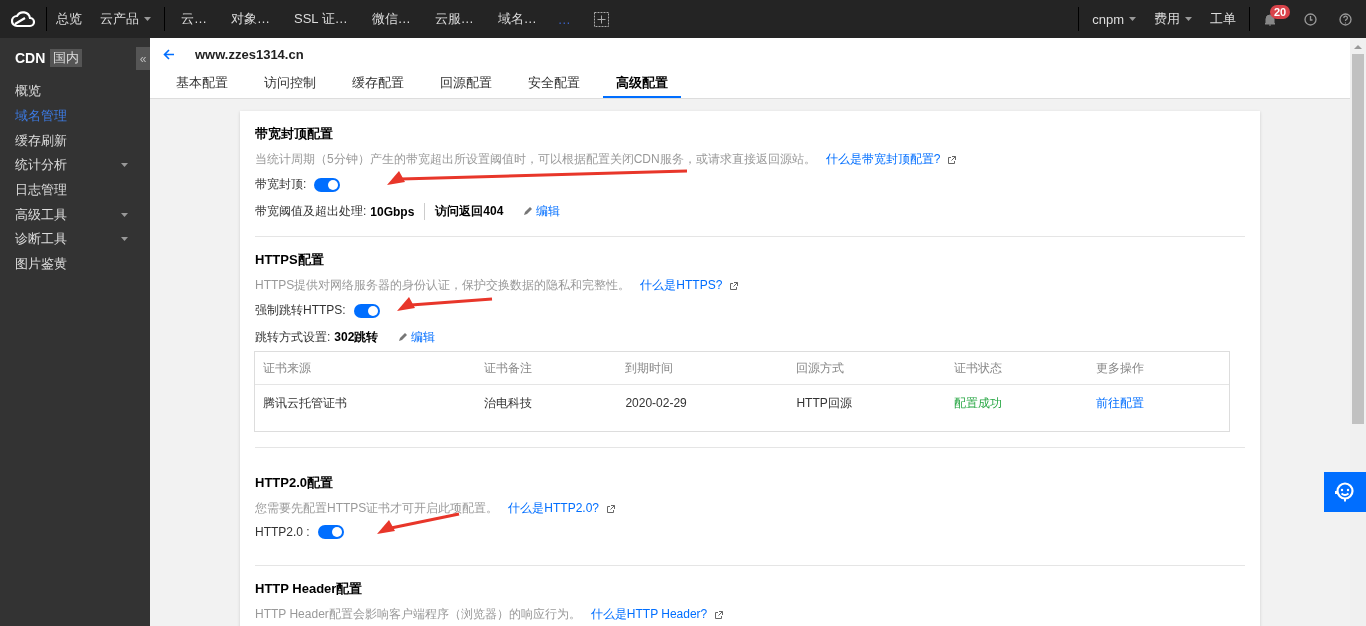 The image size is (1366, 626). What do you see at coordinates (1345, 492) in the screenshot?
I see `customer-support-button` at bounding box center [1345, 492].